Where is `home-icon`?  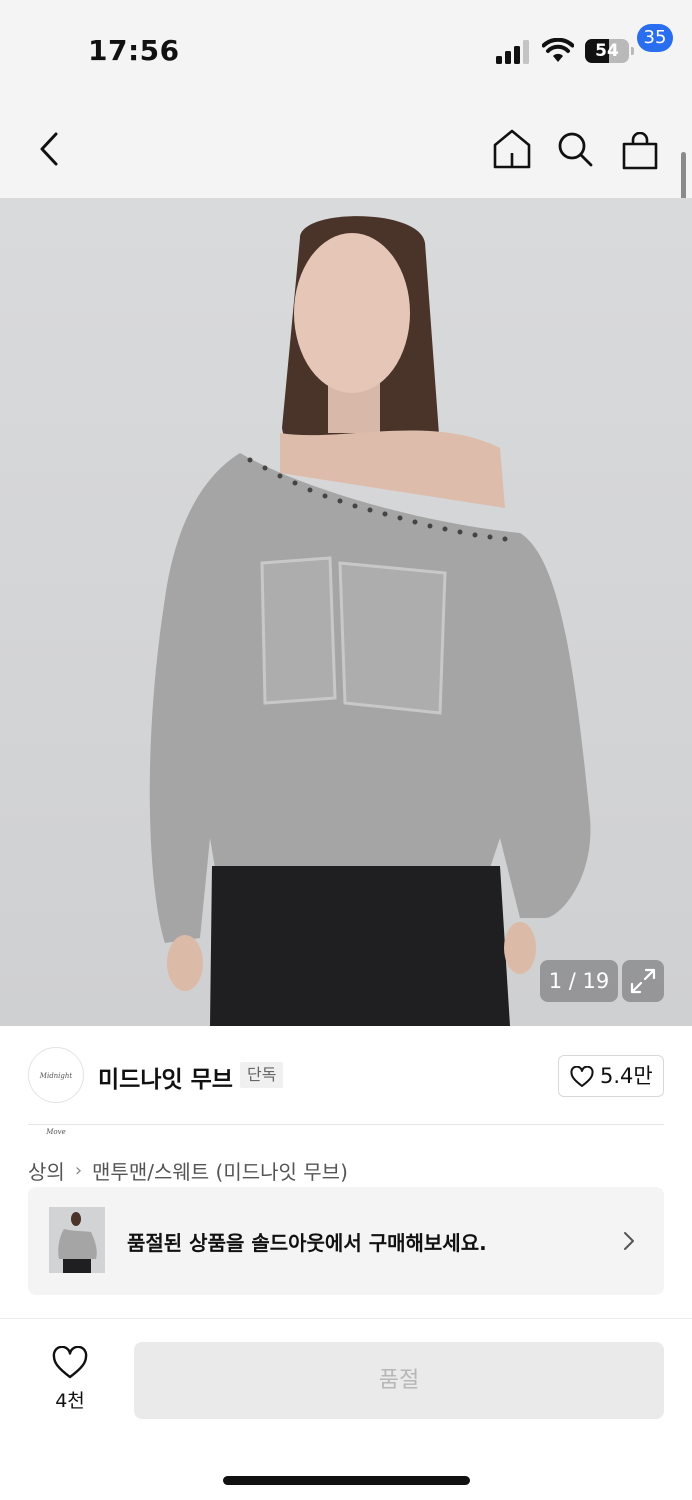 home-icon is located at coordinates (512, 149).